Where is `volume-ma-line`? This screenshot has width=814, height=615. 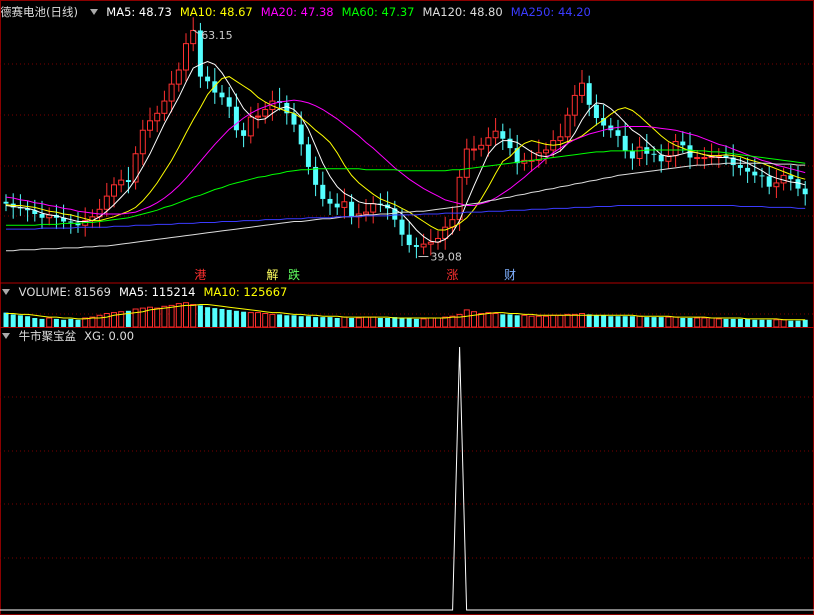
volume-ma-line is located at coordinates (406, 312).